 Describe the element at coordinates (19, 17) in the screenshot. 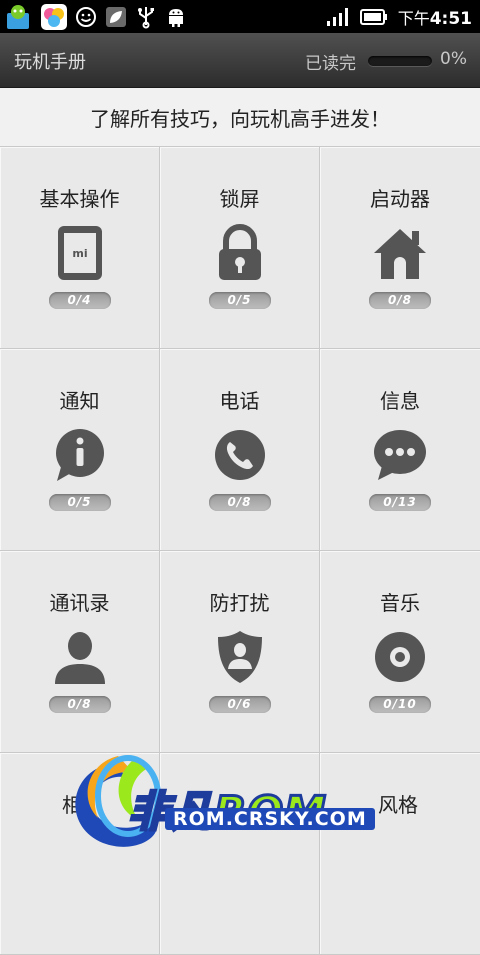

I see `app-store-icon` at that location.